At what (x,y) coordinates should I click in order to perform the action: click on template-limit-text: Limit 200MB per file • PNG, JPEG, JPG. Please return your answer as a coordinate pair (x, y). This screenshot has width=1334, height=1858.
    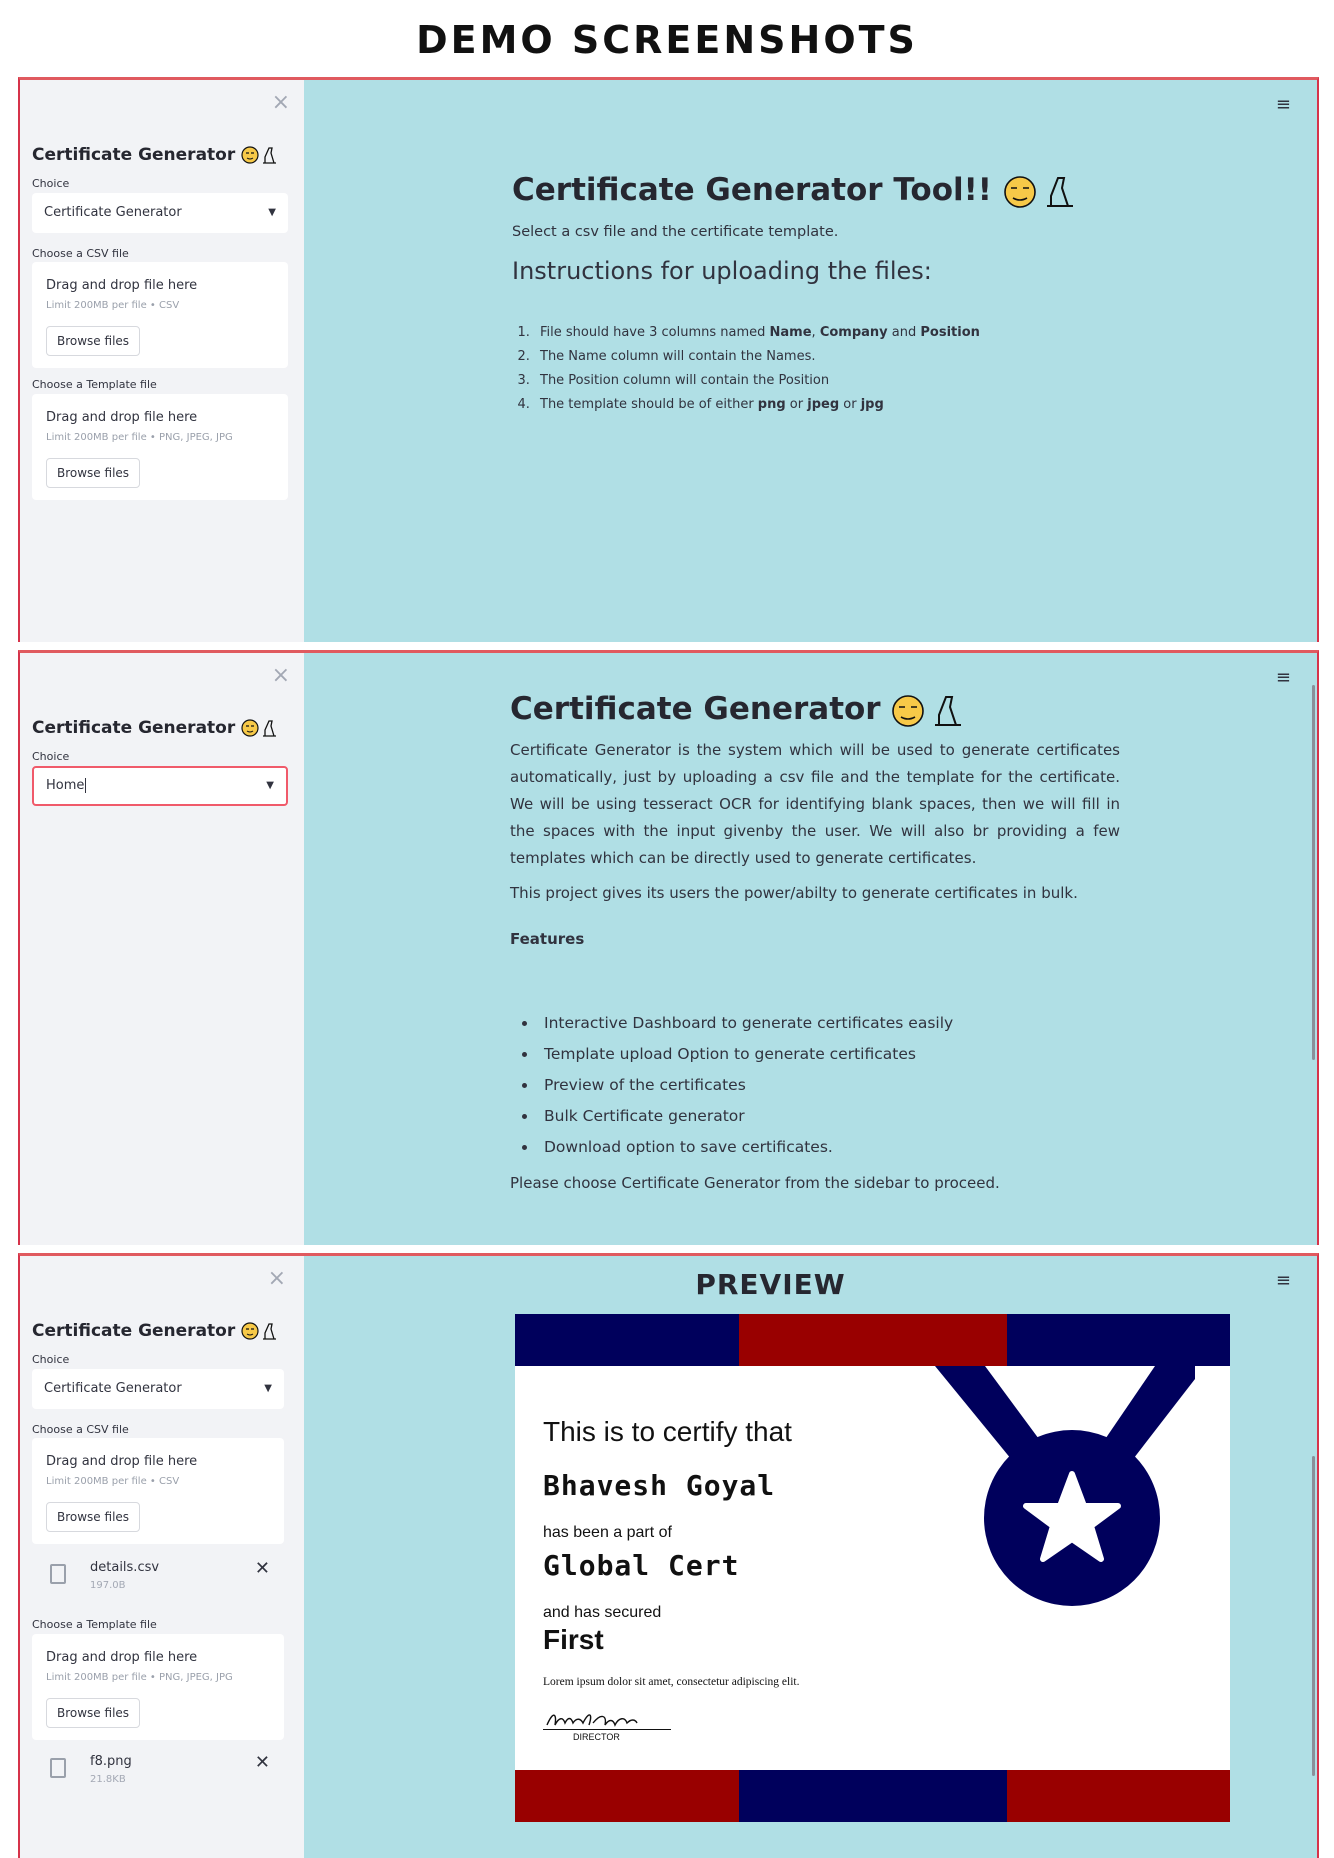
    Looking at the image, I should click on (139, 1677).